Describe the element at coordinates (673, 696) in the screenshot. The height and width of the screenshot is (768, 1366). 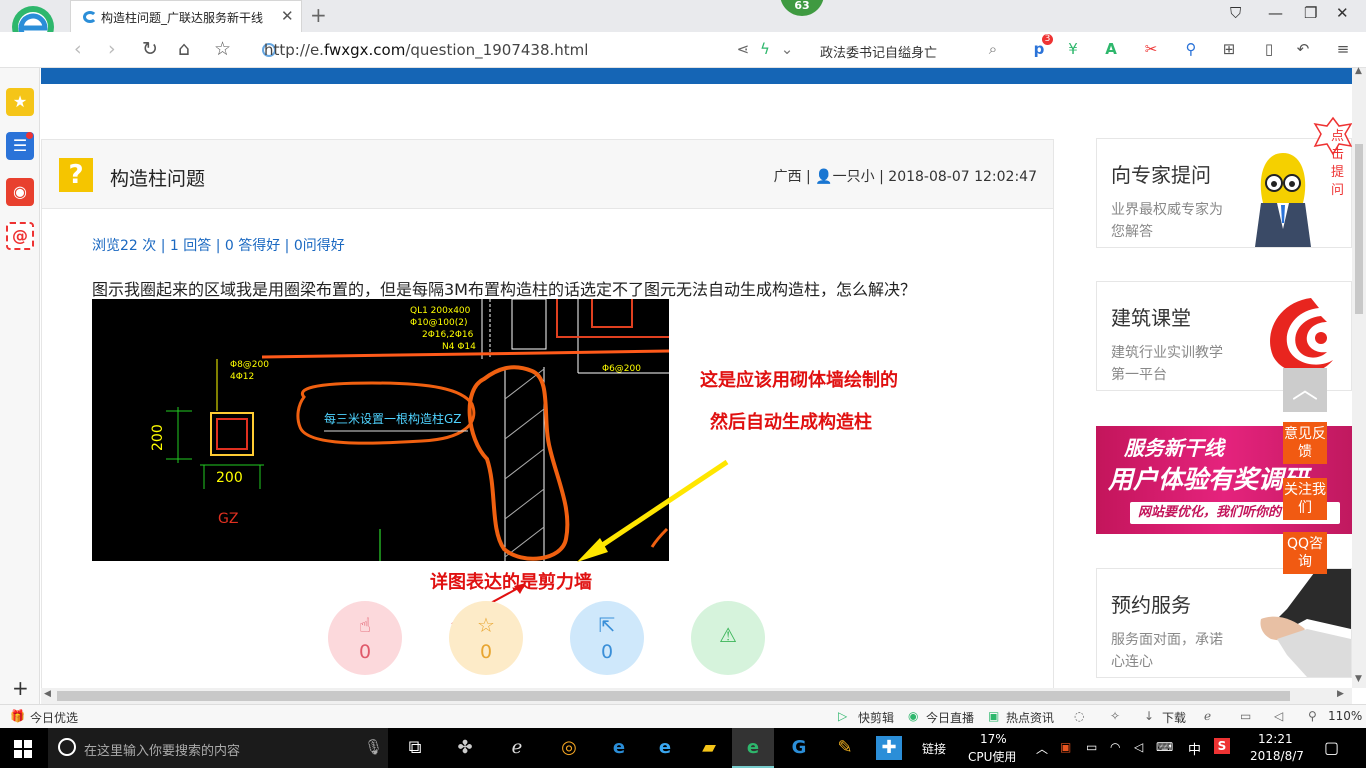
I see `horizontal-scroll-thumb` at that location.